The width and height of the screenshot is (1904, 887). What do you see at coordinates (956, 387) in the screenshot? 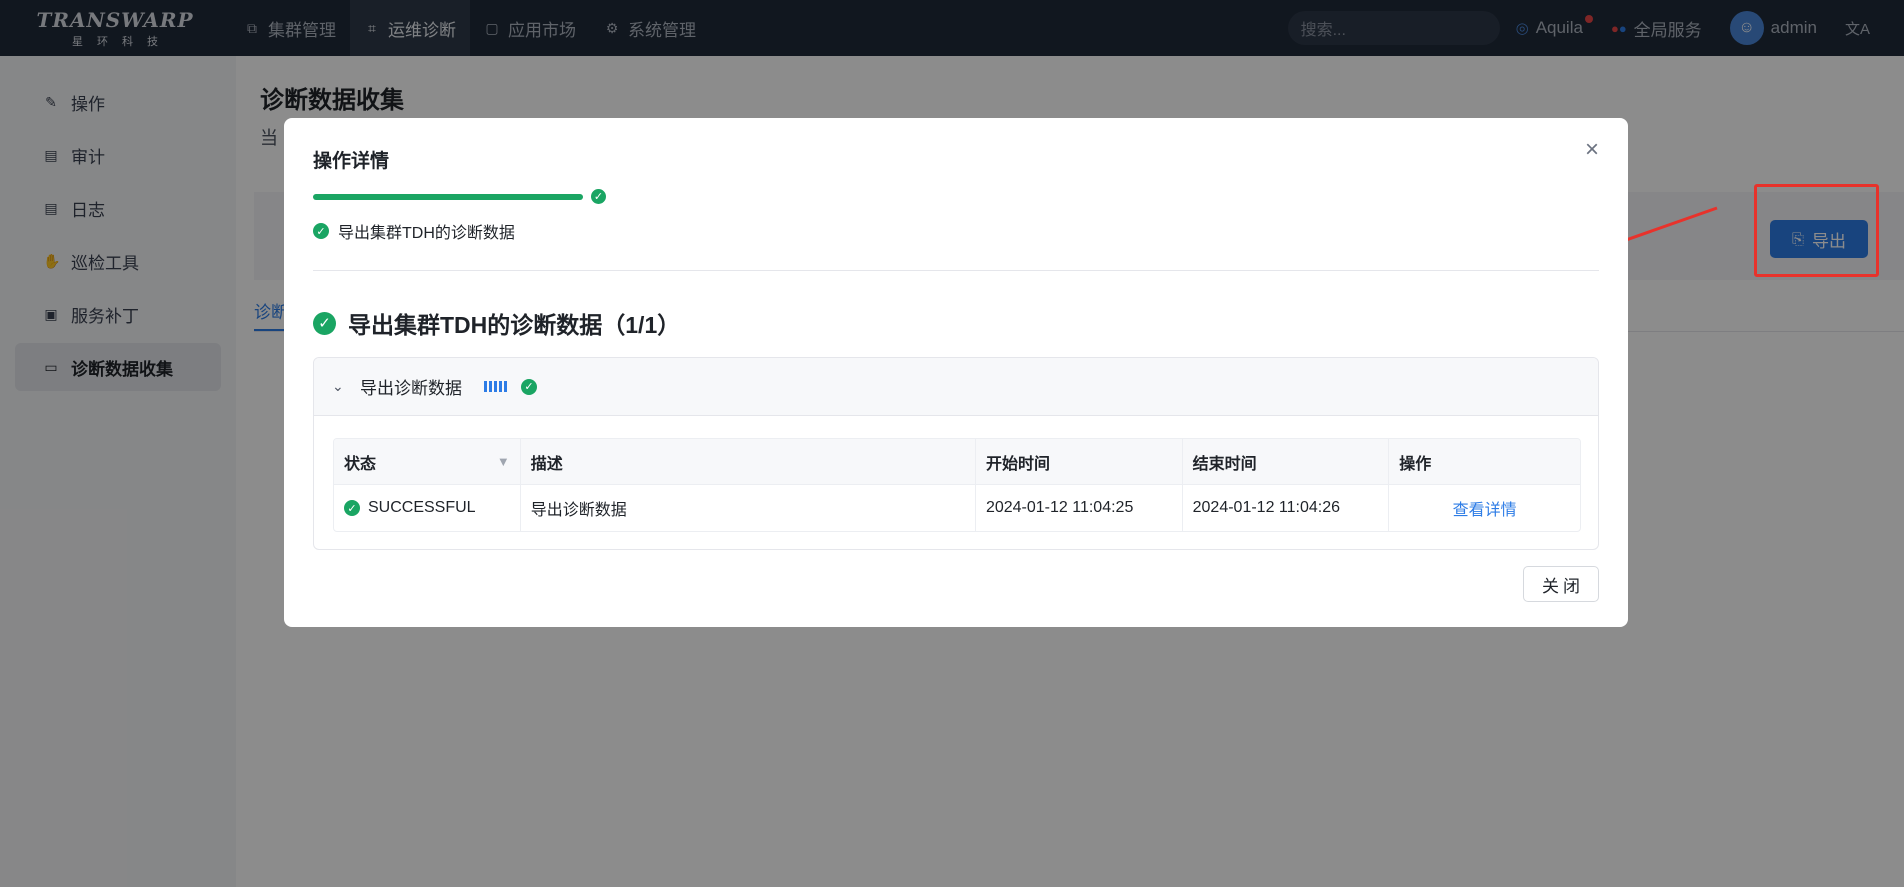
I see `collapse-header: ⌄ 导出诊断数据 ✓` at bounding box center [956, 387].